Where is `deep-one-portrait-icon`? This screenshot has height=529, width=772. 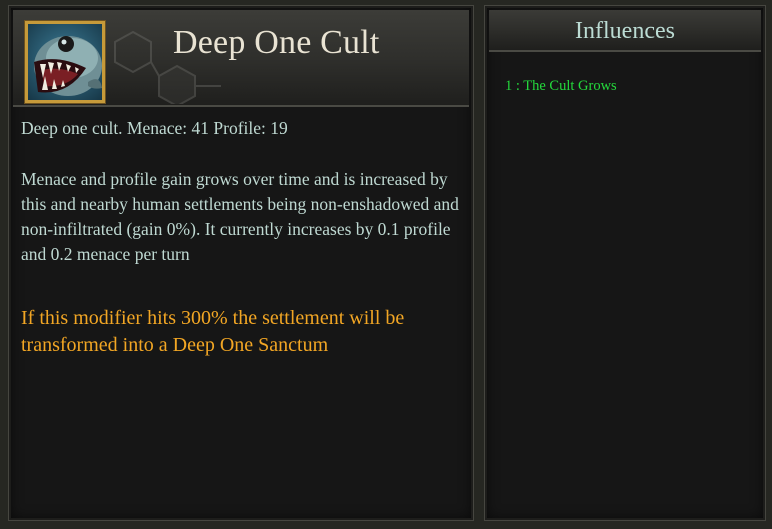 deep-one-portrait-icon is located at coordinates (65, 62).